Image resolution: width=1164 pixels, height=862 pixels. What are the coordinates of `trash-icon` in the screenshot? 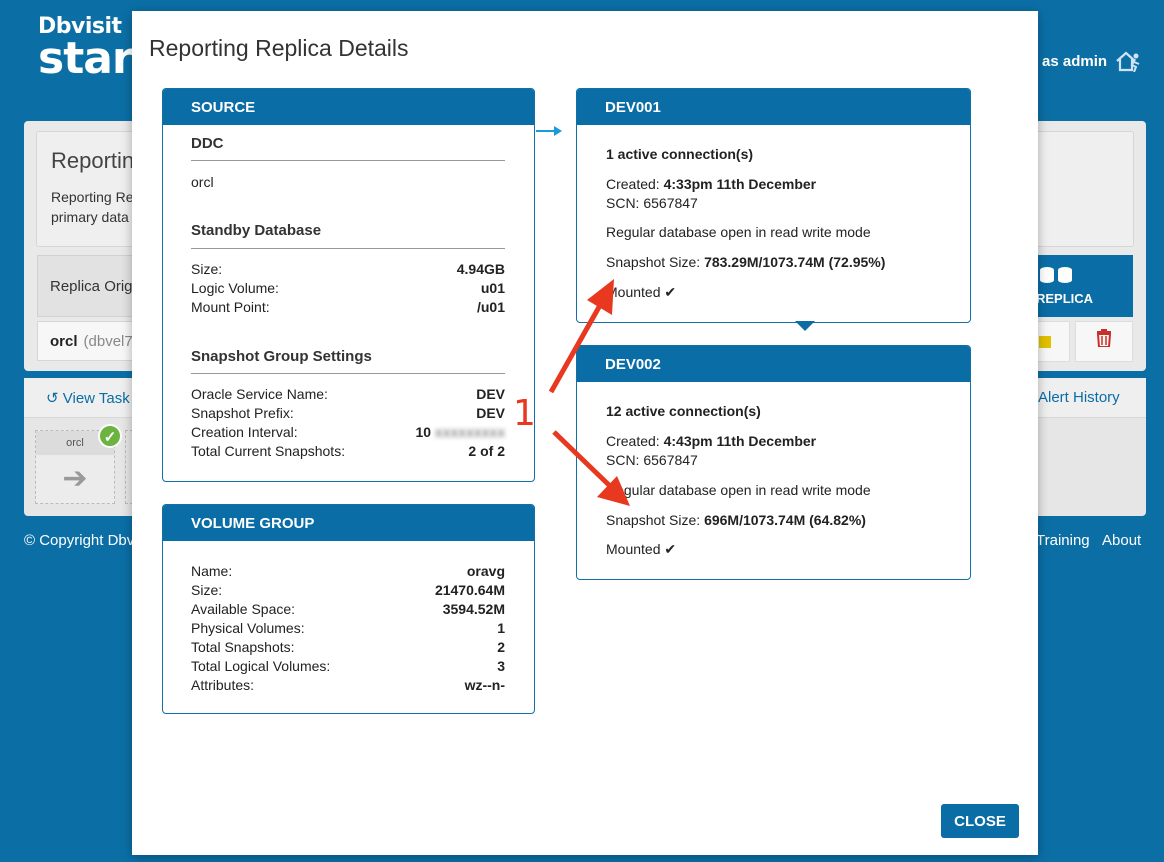 It's located at (1104, 338).